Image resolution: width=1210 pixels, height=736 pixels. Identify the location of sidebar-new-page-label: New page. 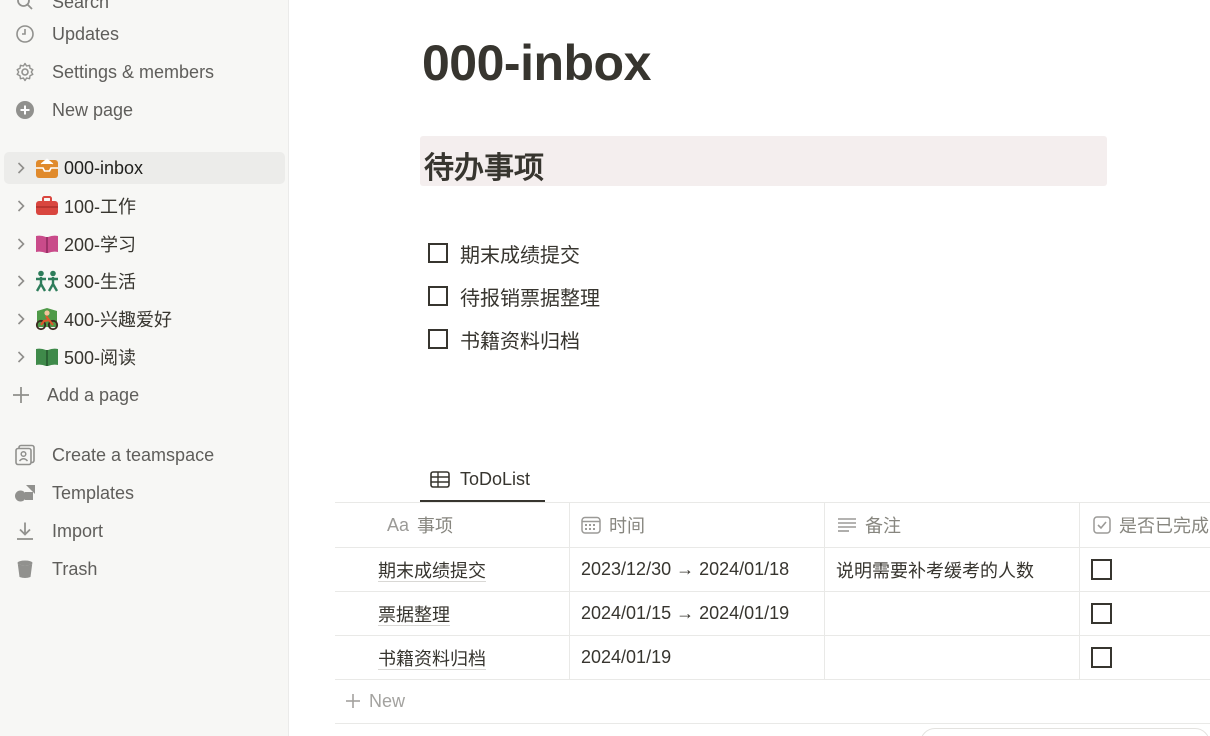
(93, 109).